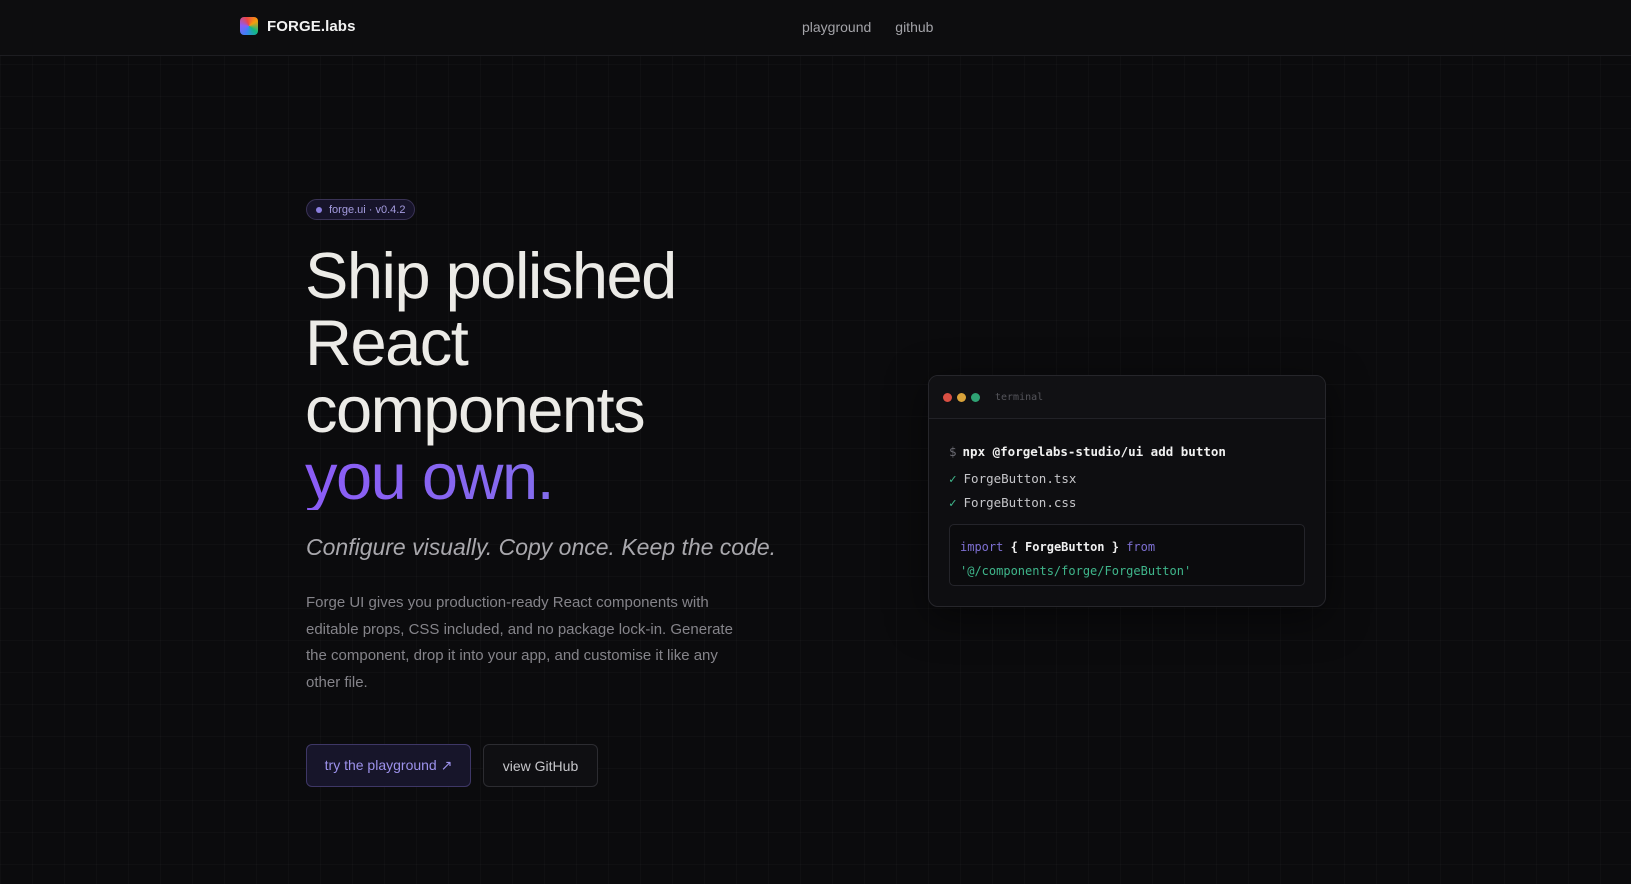  I want to click on headline-line: components, so click(475, 409).